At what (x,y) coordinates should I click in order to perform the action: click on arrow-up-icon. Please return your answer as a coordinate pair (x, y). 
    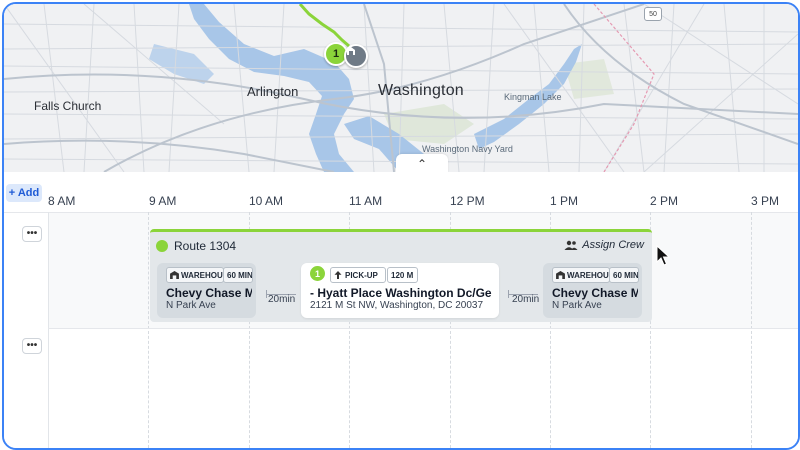
    Looking at the image, I should click on (338, 275).